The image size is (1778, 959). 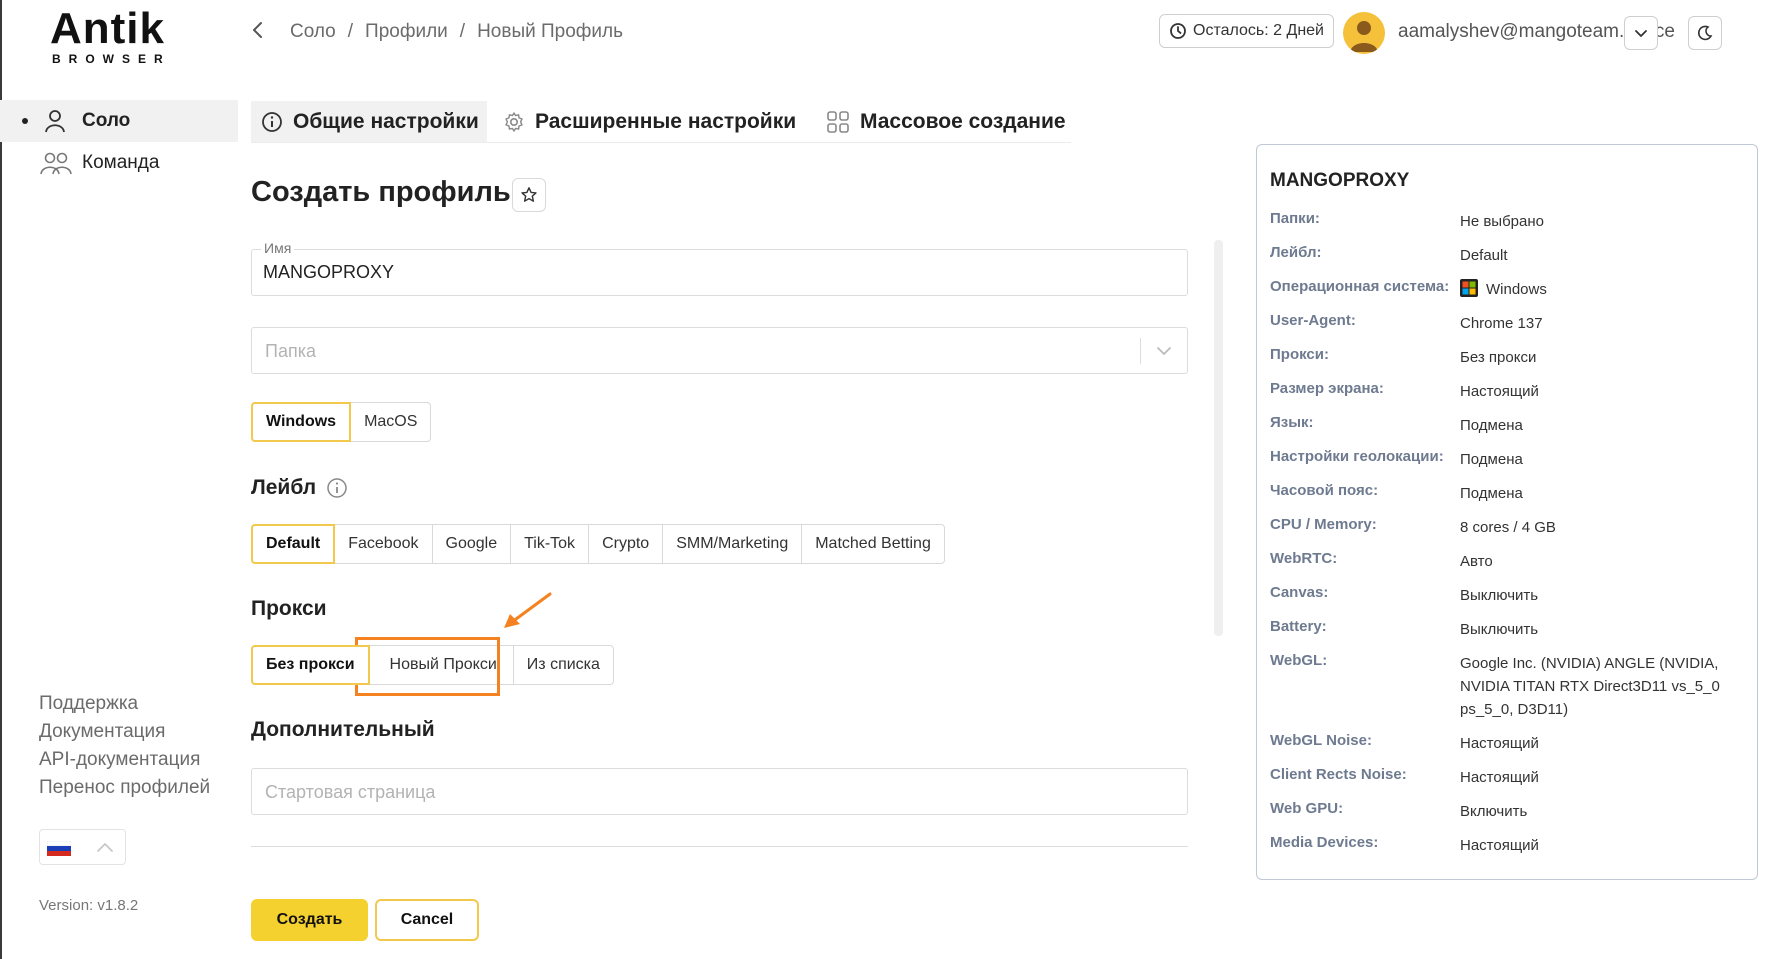 What do you see at coordinates (1510, 561) in the screenshot?
I see `summary-row: WebRTC: Авто` at bounding box center [1510, 561].